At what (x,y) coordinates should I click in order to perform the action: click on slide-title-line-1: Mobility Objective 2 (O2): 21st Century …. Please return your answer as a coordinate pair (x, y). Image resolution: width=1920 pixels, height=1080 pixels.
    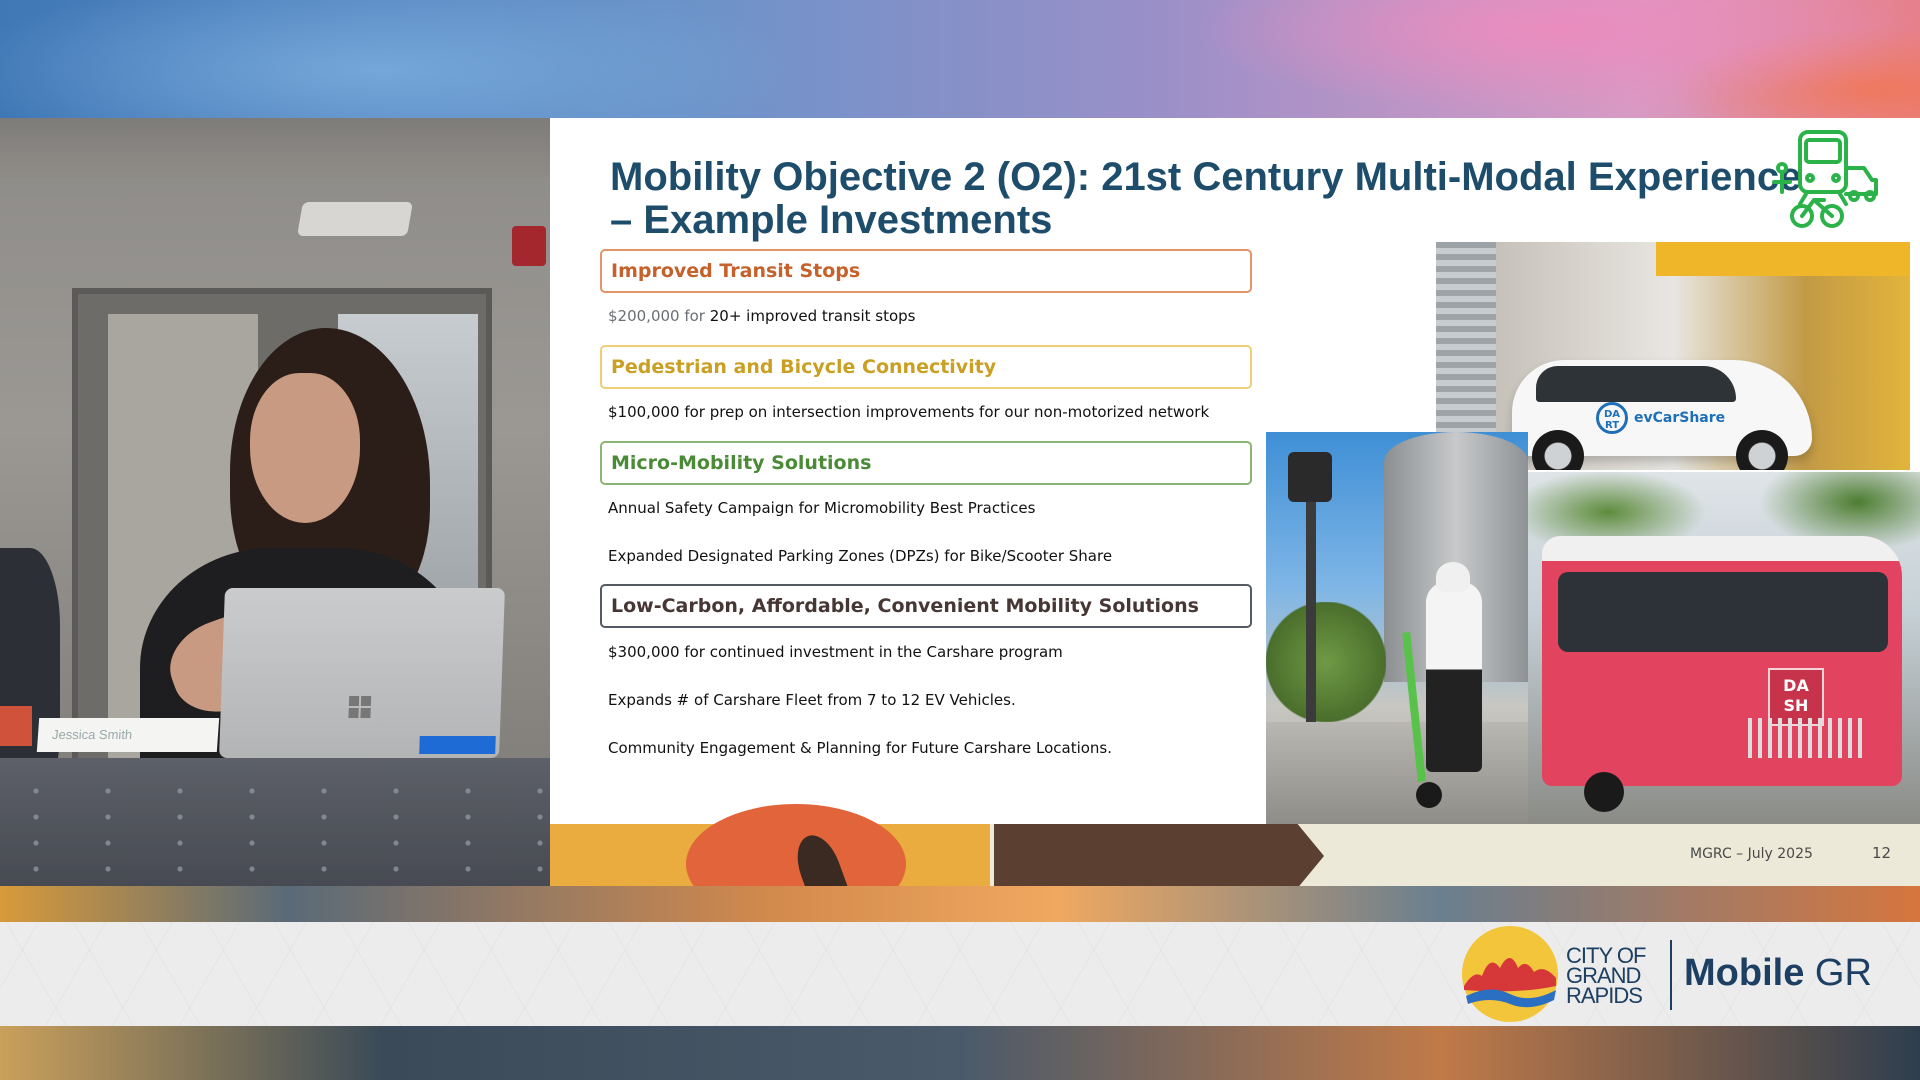
    Looking at the image, I should click on (1206, 177).